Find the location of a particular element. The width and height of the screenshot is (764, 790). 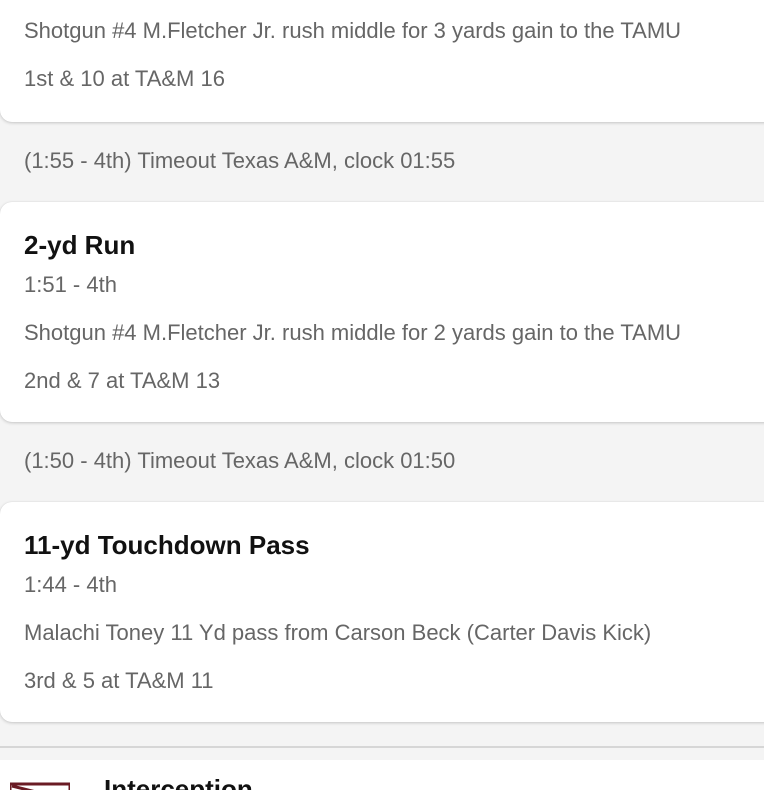

drive-summary-title: Interception is located at coordinates (178, 782).